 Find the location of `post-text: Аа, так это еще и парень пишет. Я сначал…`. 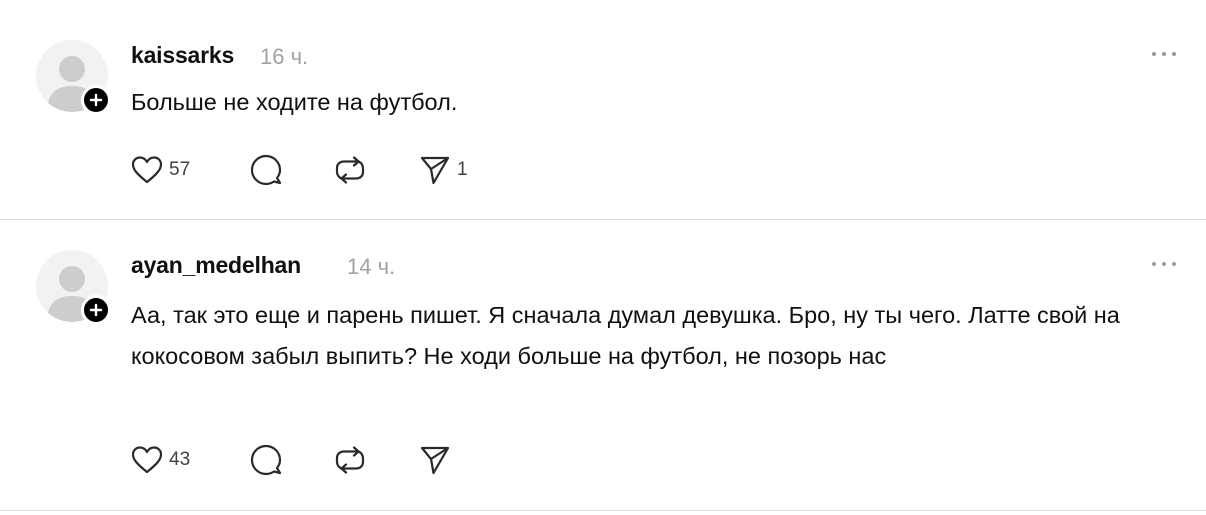

post-text: Аа, так это еще и парень пишет. Я сначал… is located at coordinates (625, 335).